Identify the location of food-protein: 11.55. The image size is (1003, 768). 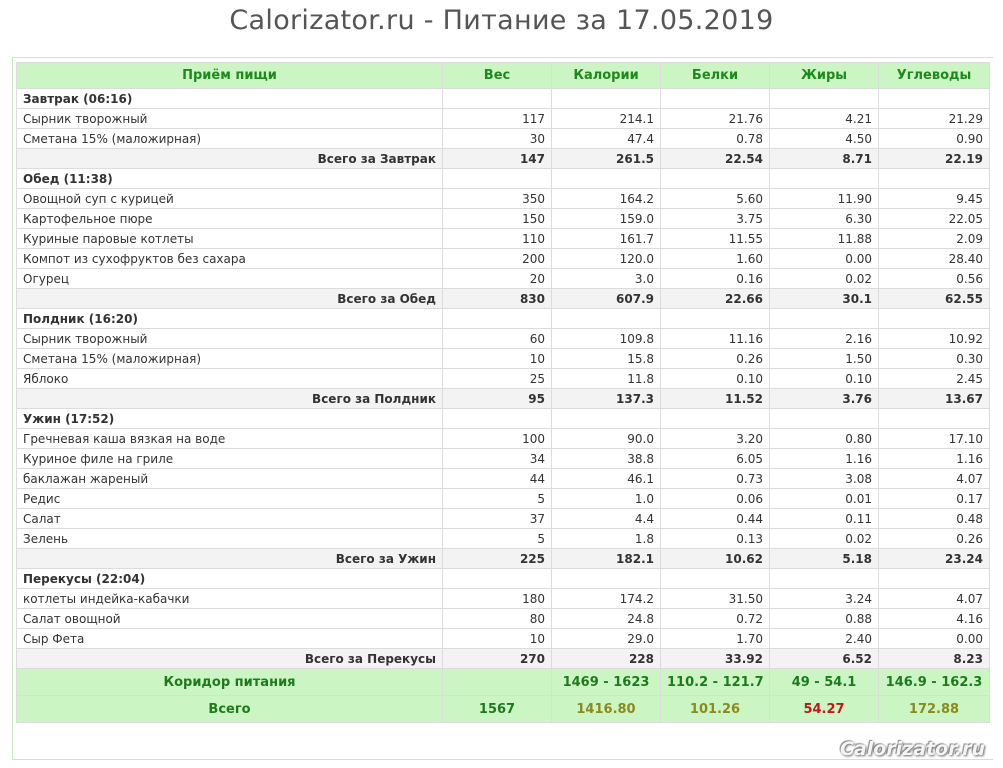
(715, 238).